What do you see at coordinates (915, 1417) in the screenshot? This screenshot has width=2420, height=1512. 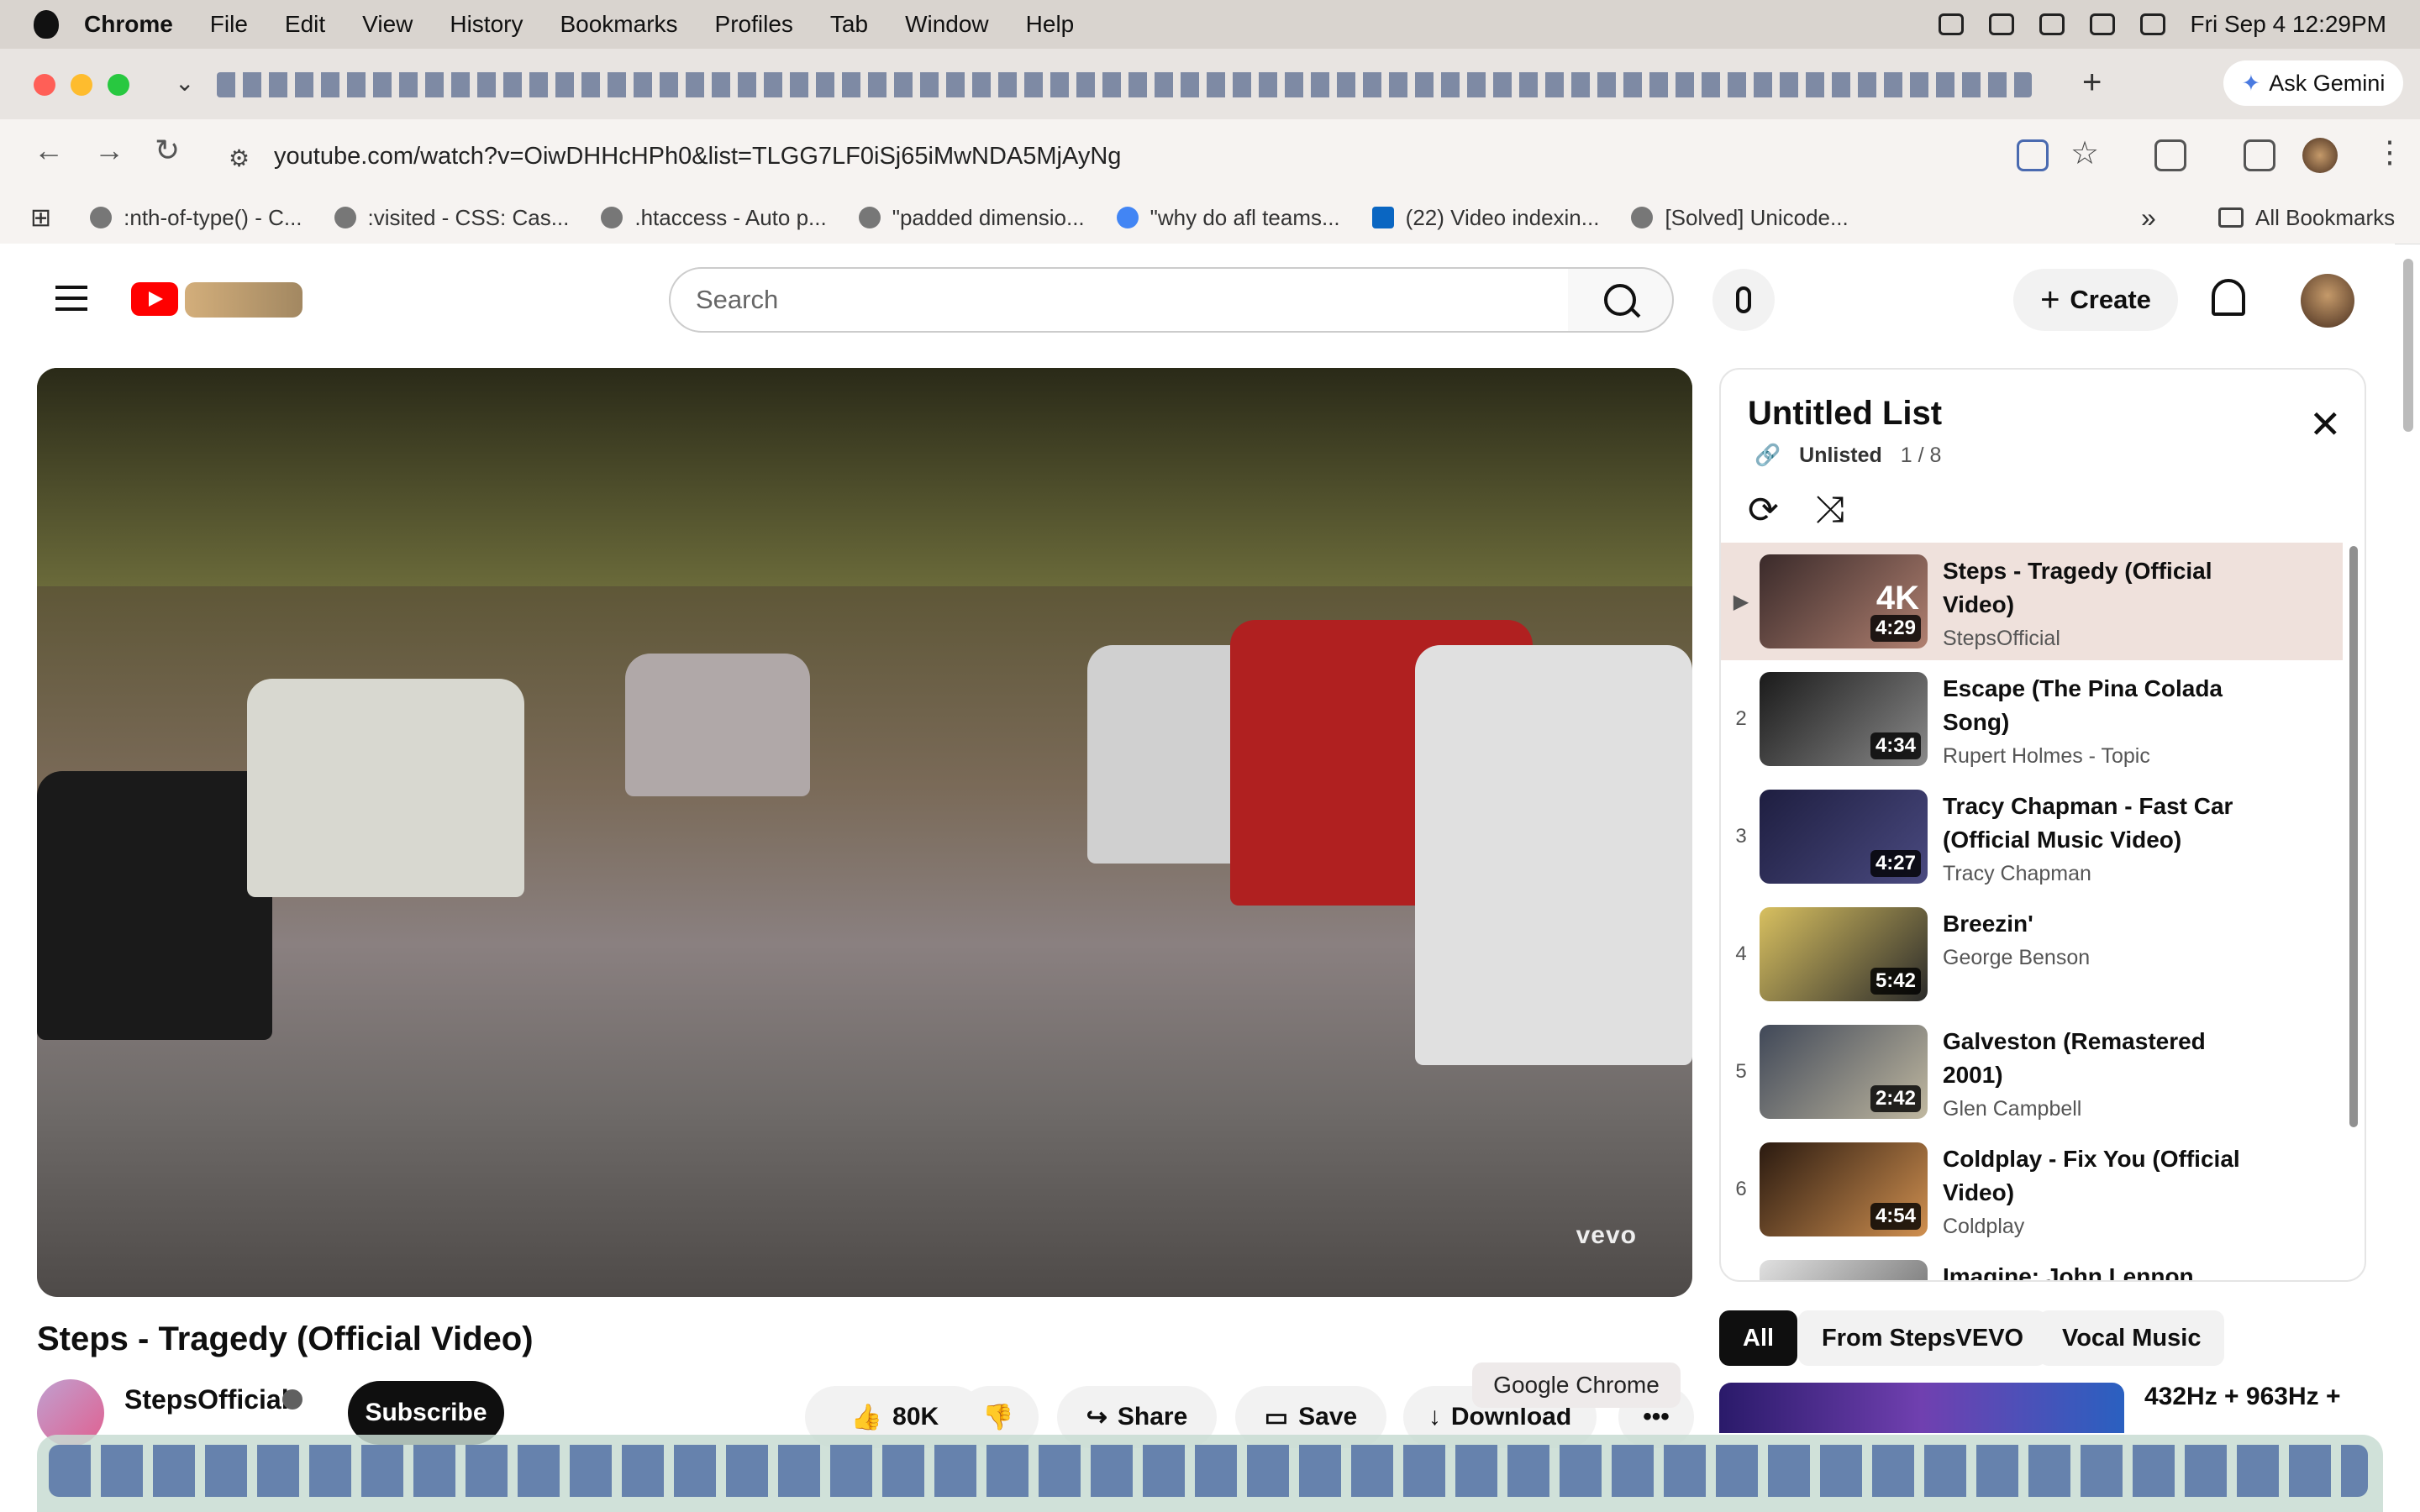 I see `like-count: 80K` at bounding box center [915, 1417].